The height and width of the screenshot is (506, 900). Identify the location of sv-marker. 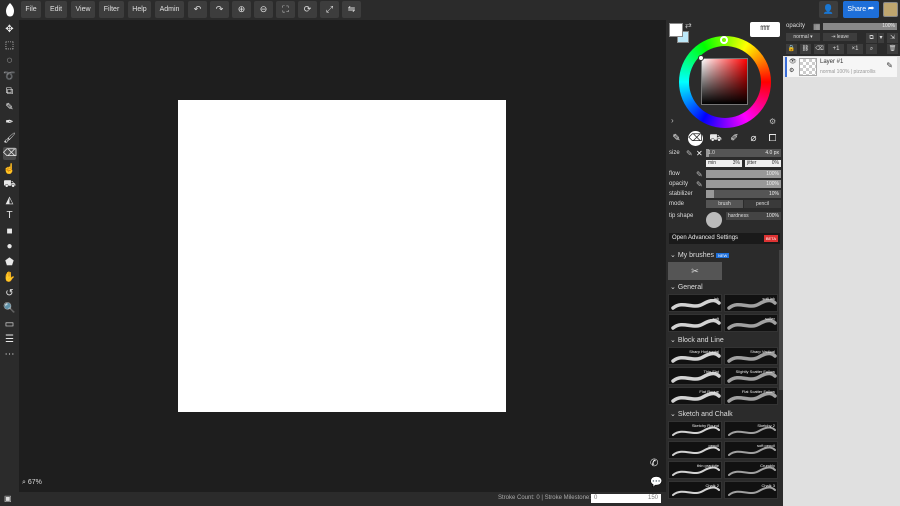
(701, 58).